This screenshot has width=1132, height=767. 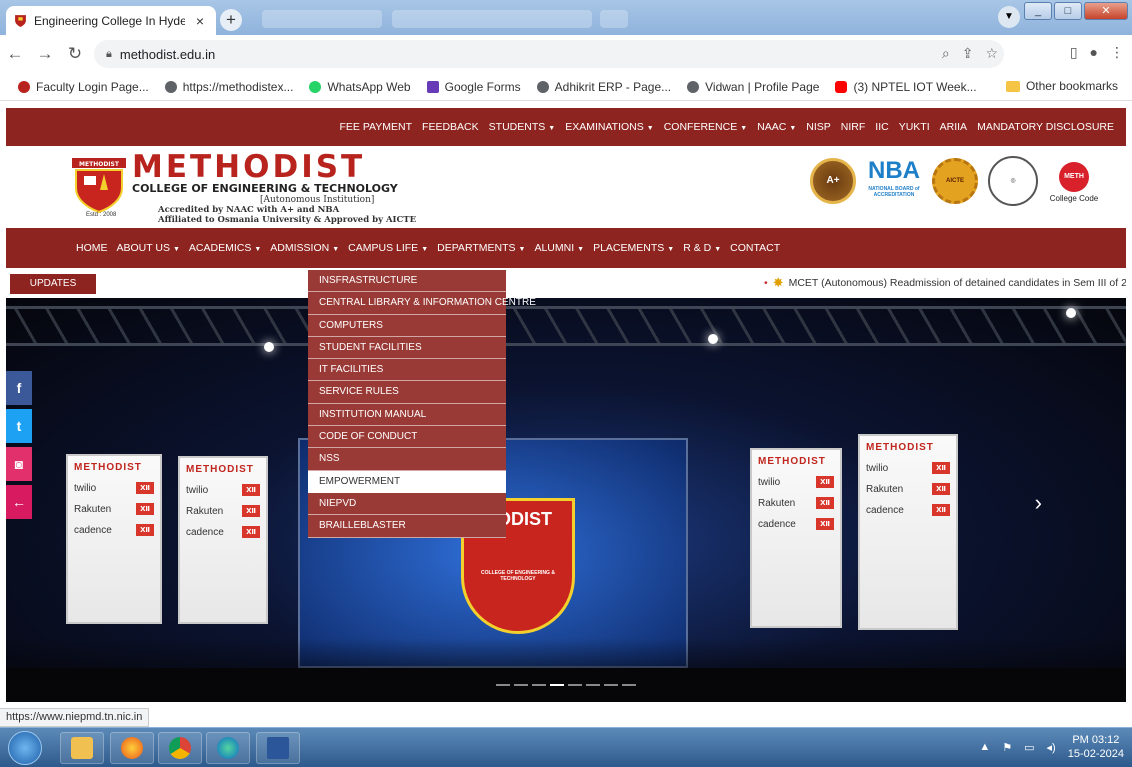 What do you see at coordinates (407, 326) in the screenshot?
I see `menu-item-computers: COMPUTERS` at bounding box center [407, 326].